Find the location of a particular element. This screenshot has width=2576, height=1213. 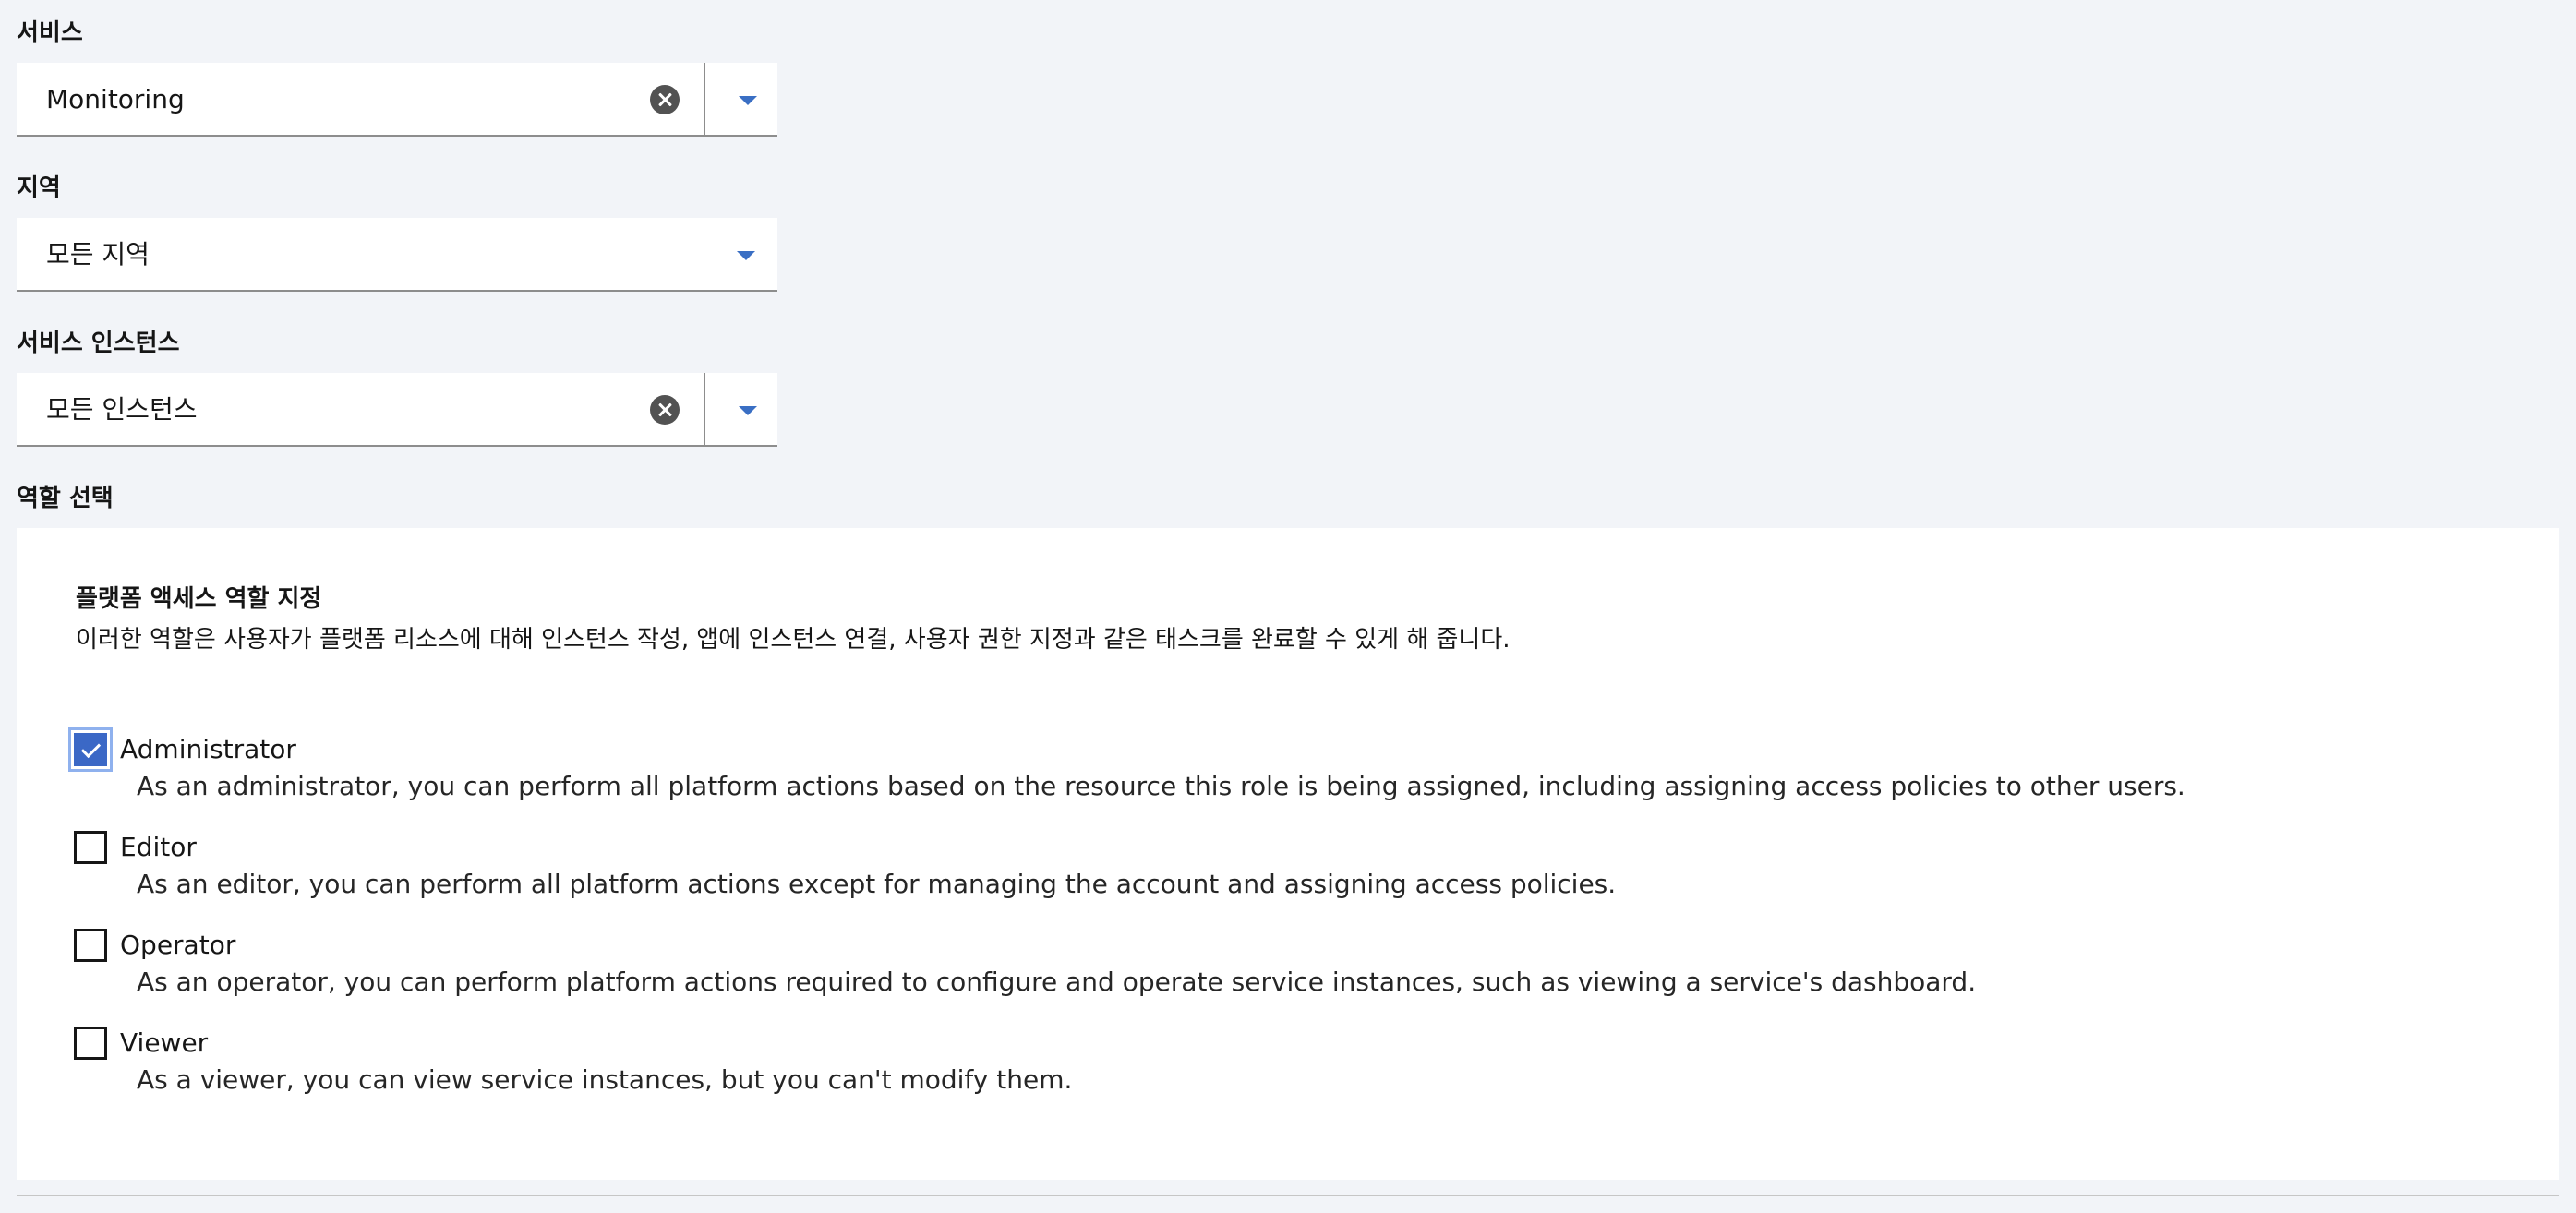

service-combobox: Monitoring is located at coordinates (397, 100).